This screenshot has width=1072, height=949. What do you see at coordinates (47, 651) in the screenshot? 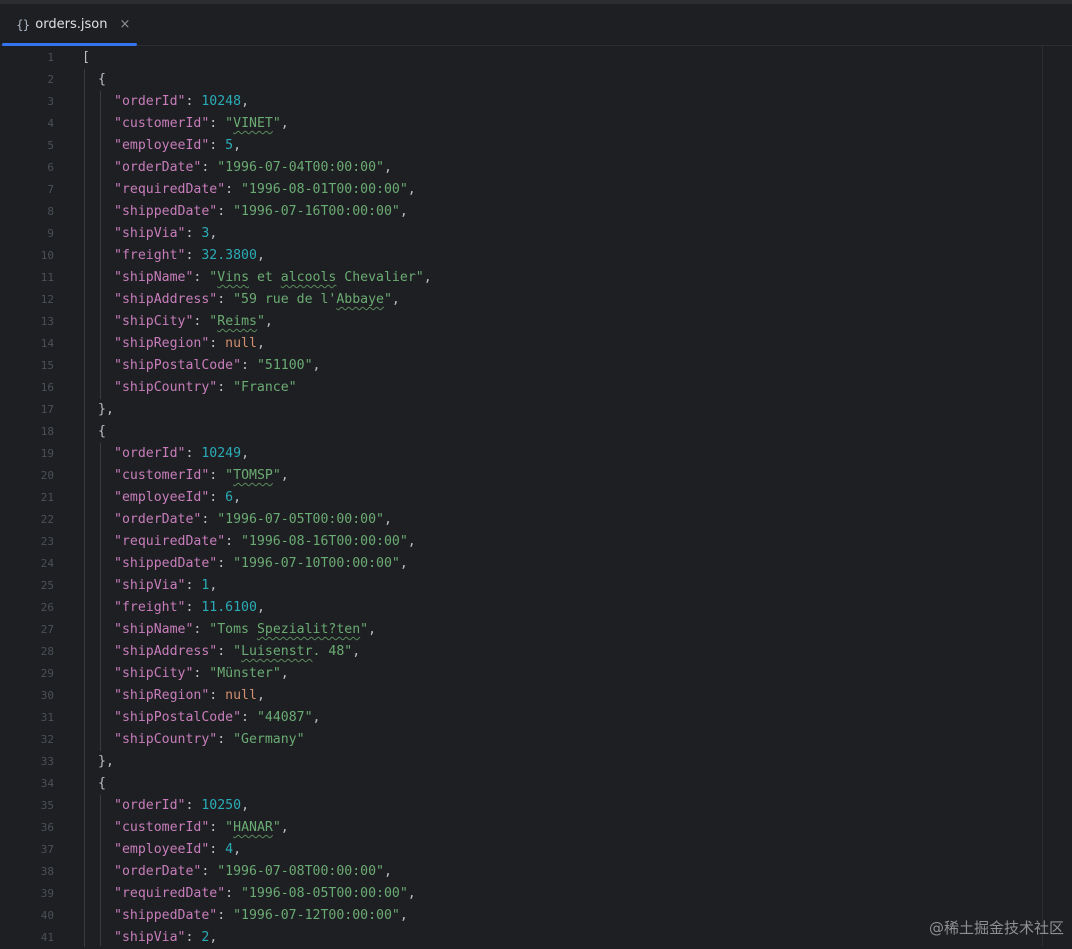
I see `line-number: 28` at bounding box center [47, 651].